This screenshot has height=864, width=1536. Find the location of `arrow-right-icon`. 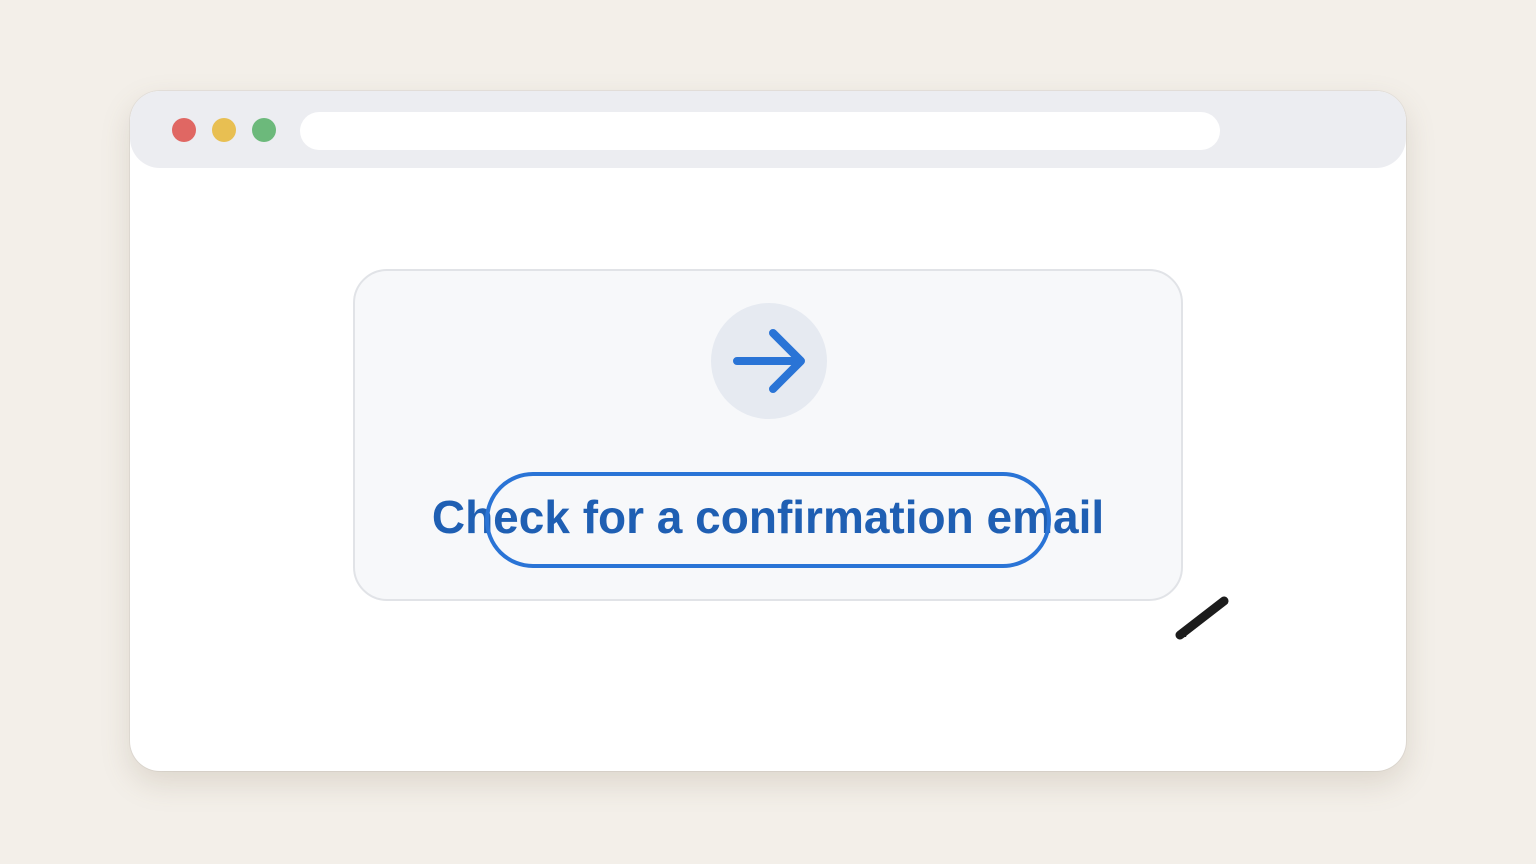

arrow-right-icon is located at coordinates (769, 361).